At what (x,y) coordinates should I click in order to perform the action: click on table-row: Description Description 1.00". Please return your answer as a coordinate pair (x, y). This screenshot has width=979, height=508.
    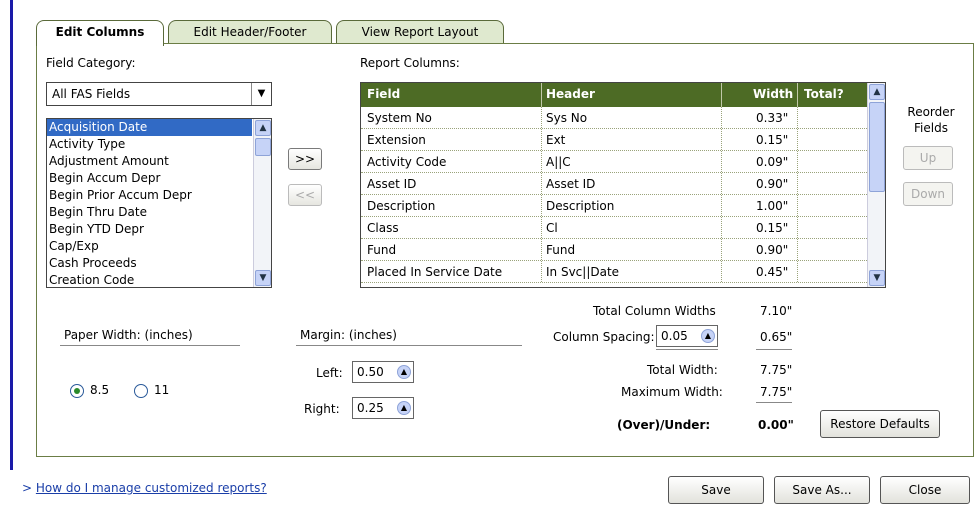
    Looking at the image, I should click on (614, 206).